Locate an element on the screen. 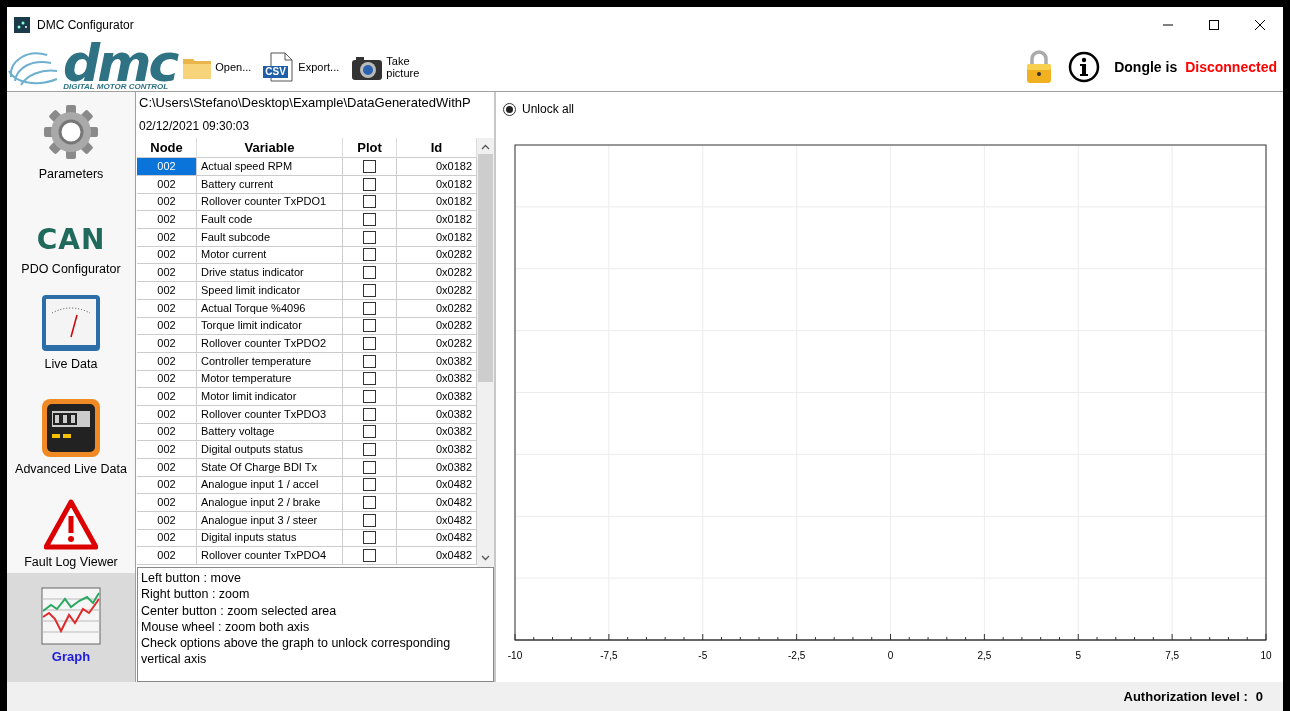 This screenshot has width=1290, height=711. scroll-up-icon is located at coordinates (485, 147).